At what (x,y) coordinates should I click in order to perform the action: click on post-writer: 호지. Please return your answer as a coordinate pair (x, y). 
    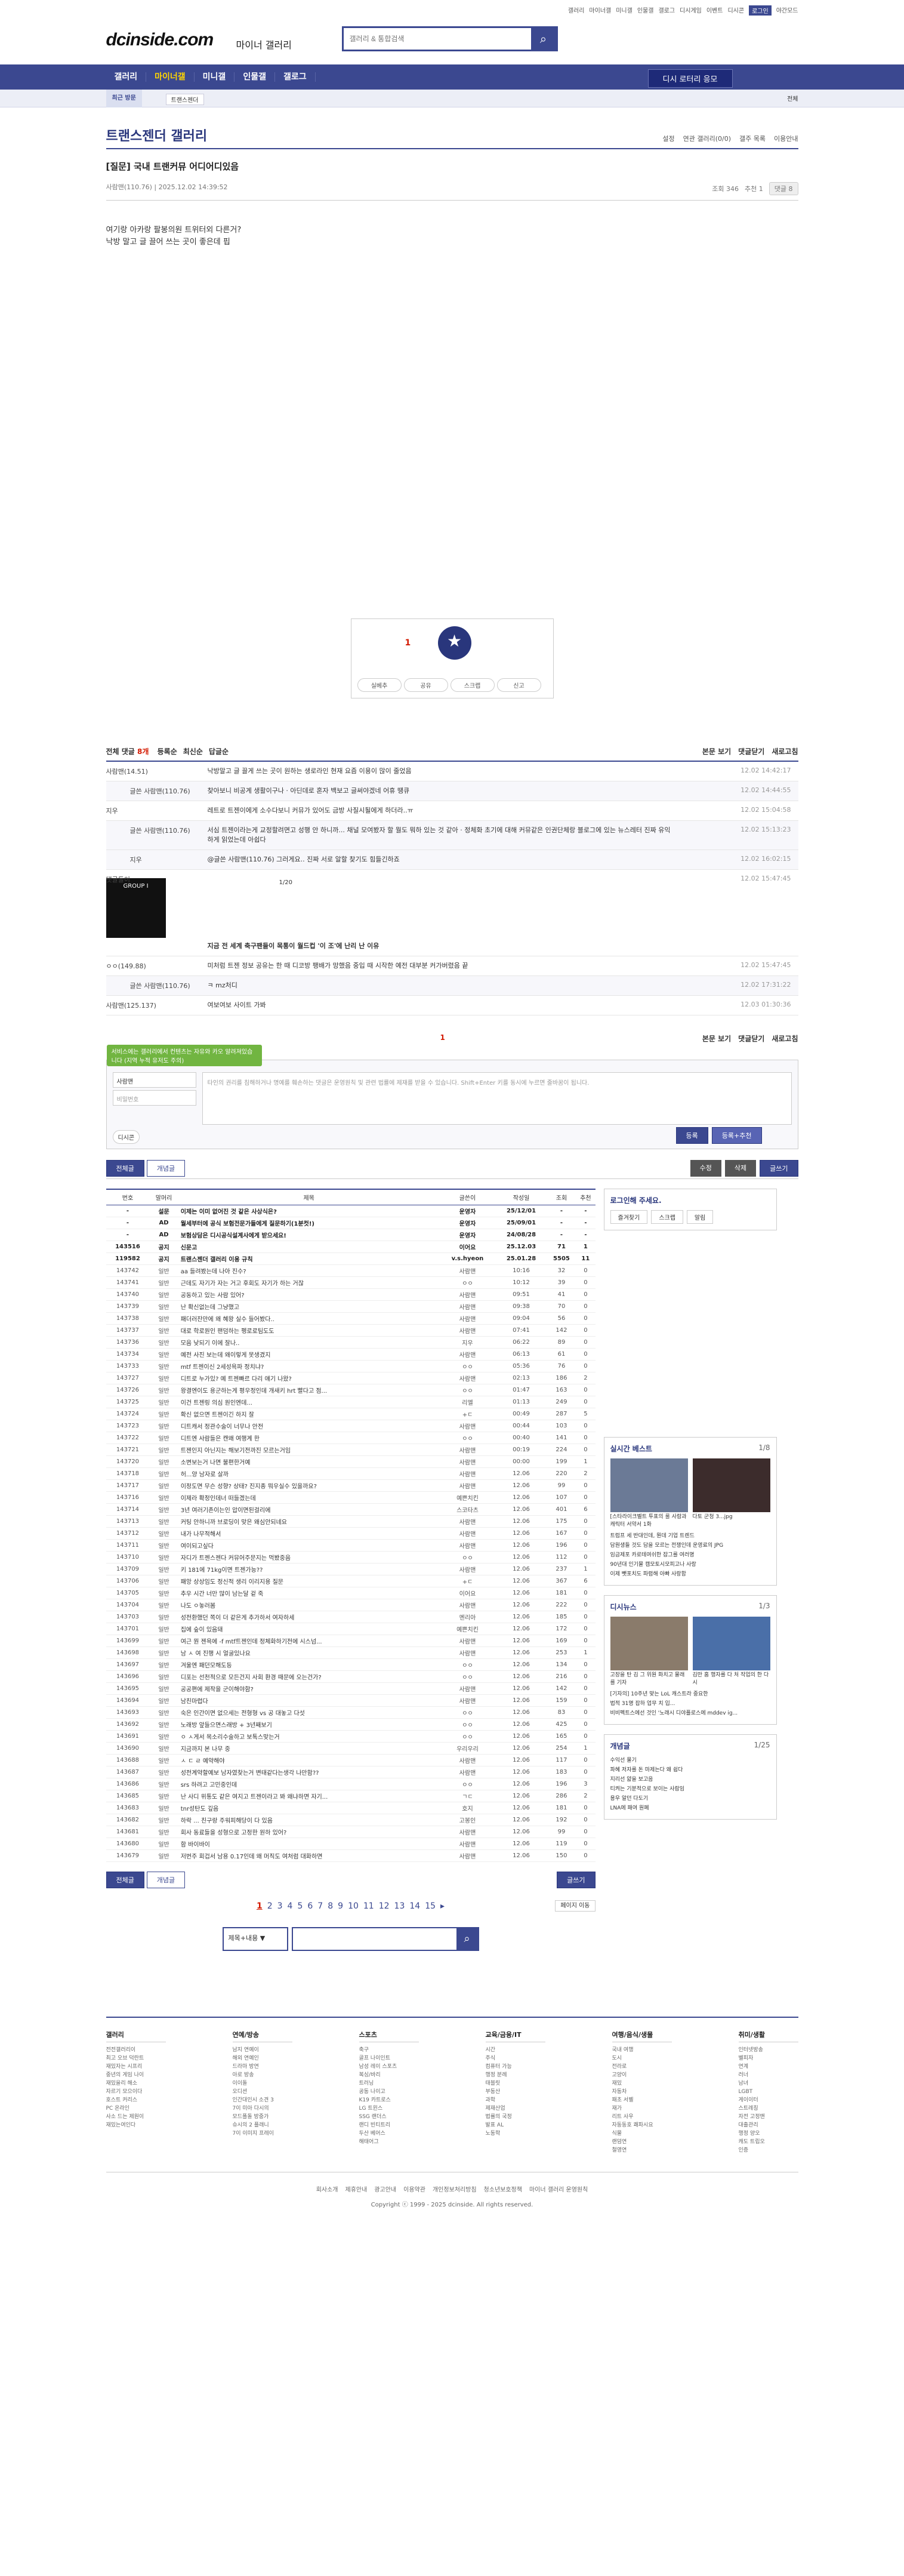
    Looking at the image, I should click on (468, 1808).